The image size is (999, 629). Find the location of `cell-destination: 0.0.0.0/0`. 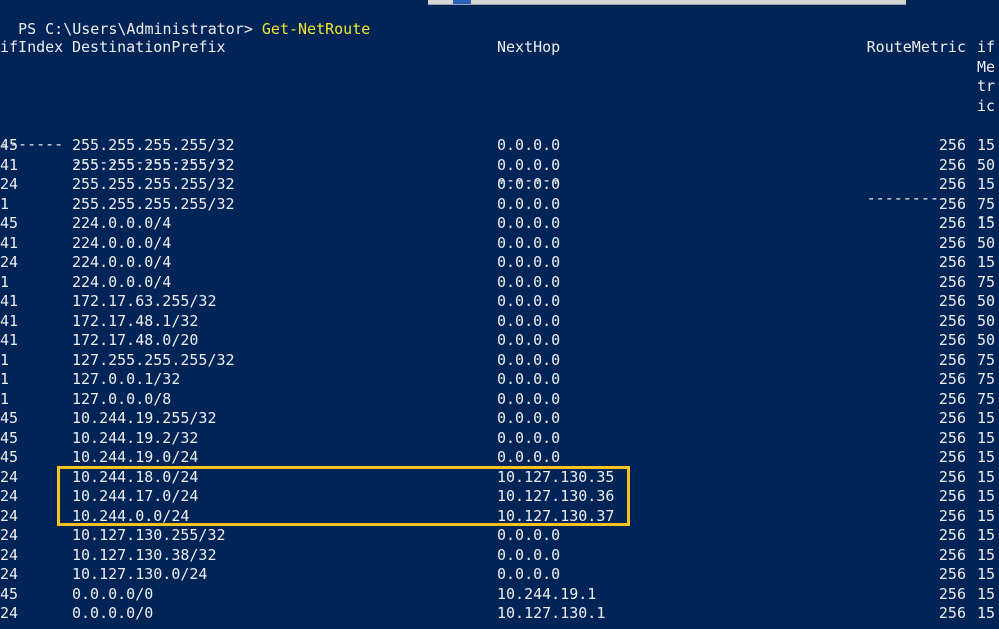

cell-destination: 0.0.0.0/0 is located at coordinates (113, 613).